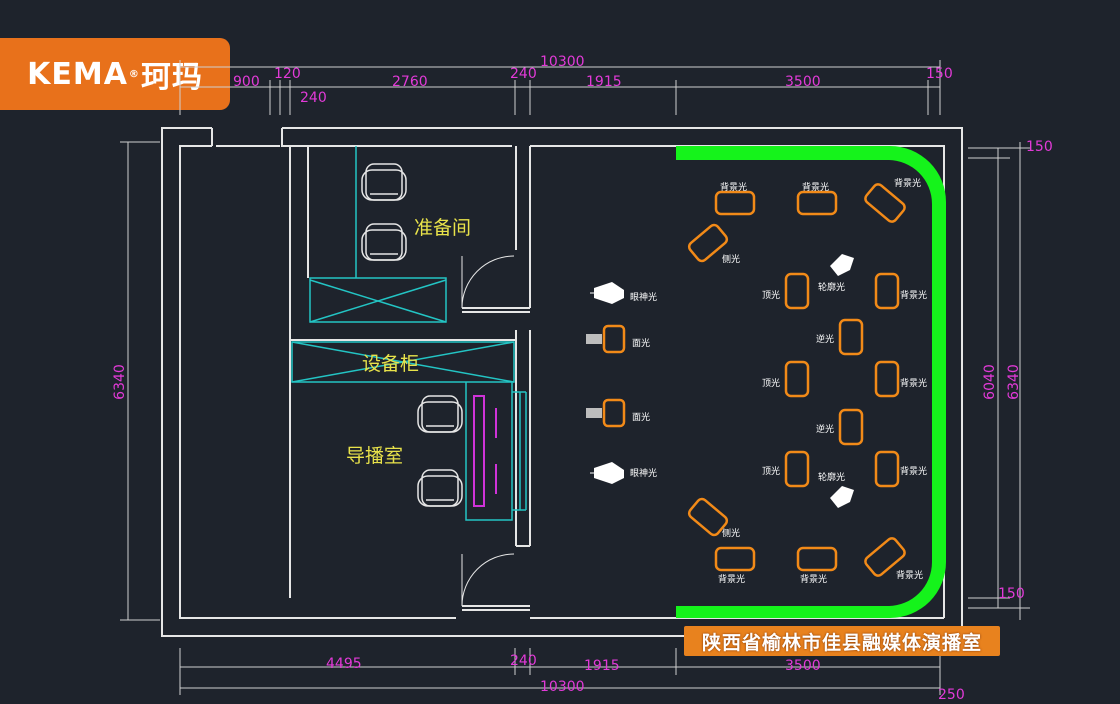 This screenshot has width=1120, height=704. What do you see at coordinates (913, 295) in the screenshot?
I see `label-backdrop-mid-1: 背景光` at bounding box center [913, 295].